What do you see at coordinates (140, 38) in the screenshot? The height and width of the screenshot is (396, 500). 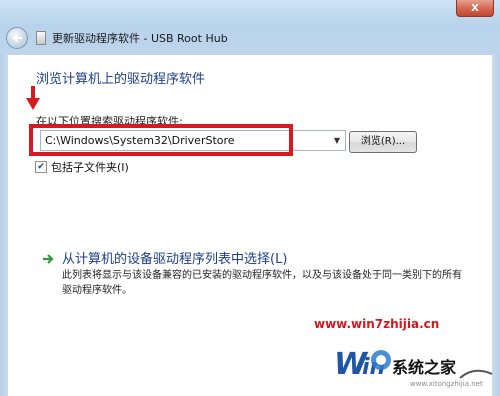 I see `window-title: 更新驱动程序软件 - USB Root Hub` at bounding box center [140, 38].